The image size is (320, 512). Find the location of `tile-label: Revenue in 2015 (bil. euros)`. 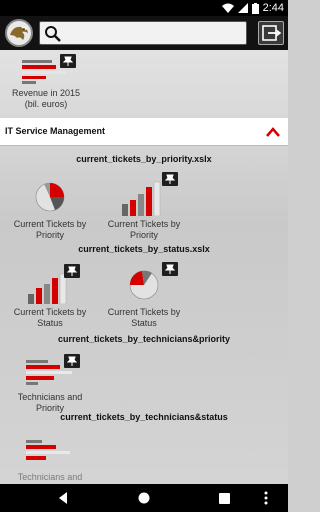

tile-label: Revenue in 2015 (bil. euros) is located at coordinates (46, 98).